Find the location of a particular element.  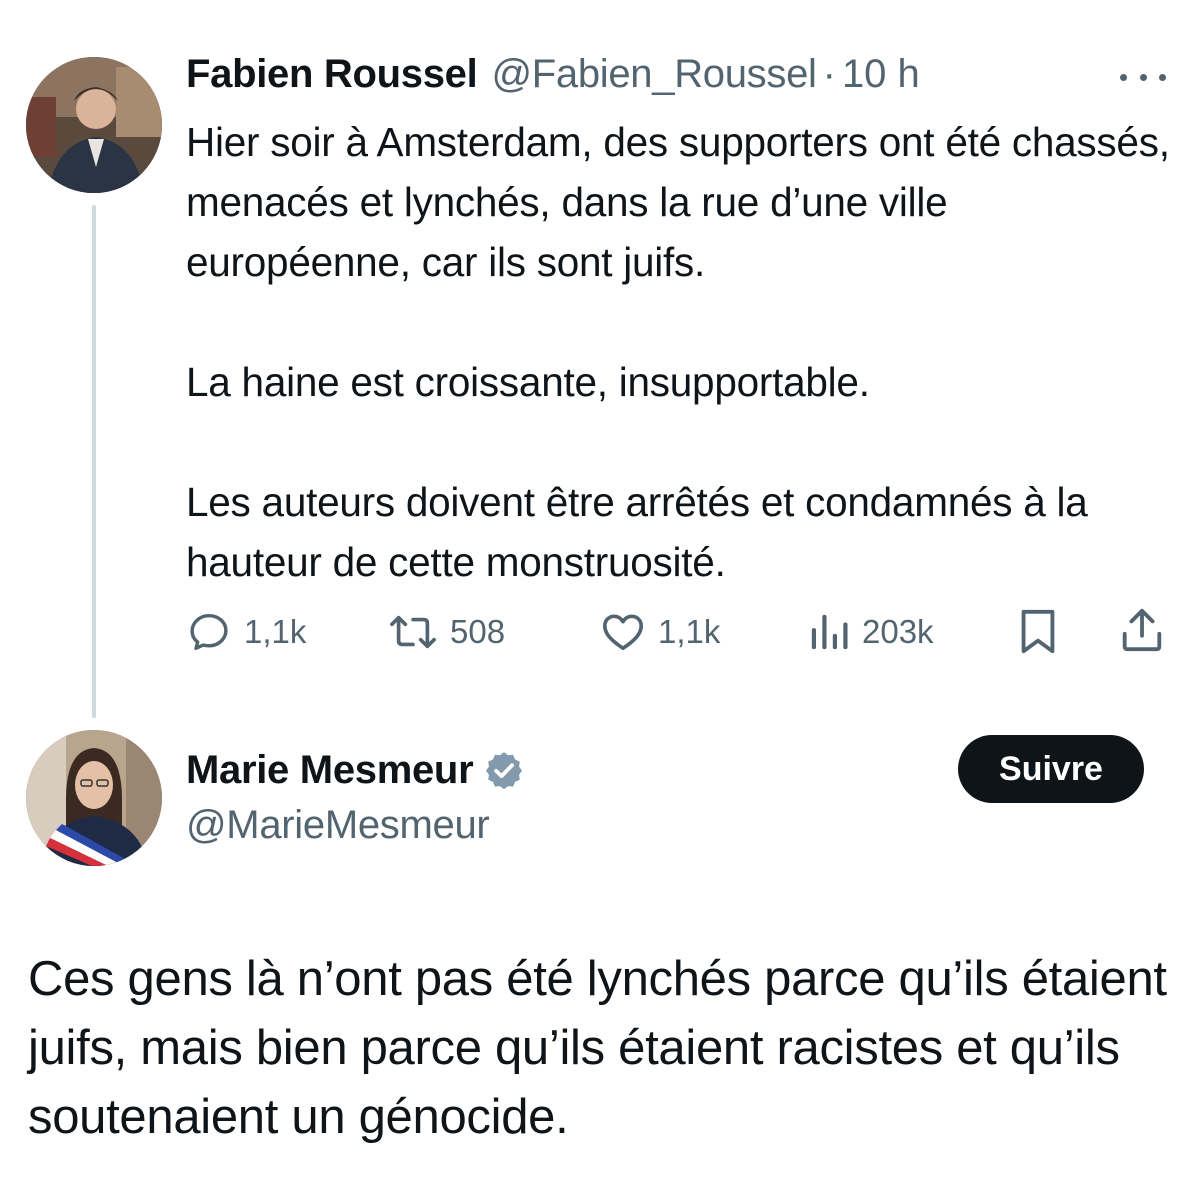

author-name: Marie Mesmeur is located at coordinates (330, 770).